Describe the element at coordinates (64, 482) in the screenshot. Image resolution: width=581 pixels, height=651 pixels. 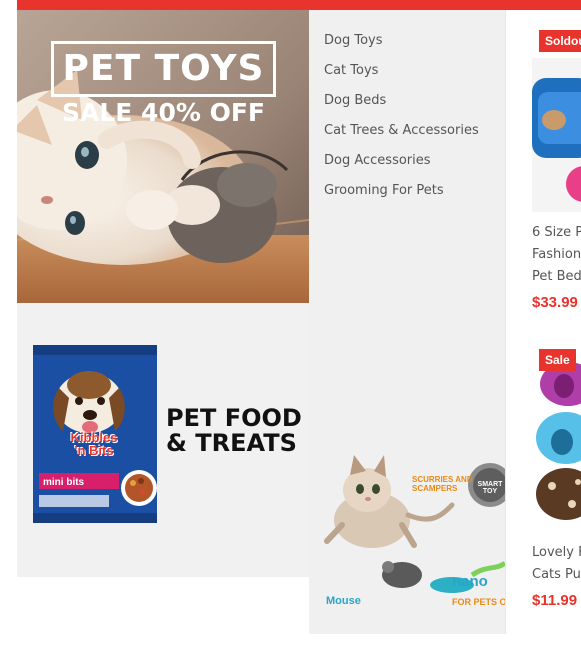
I see `kibbles-variant-text: mini bits` at that location.